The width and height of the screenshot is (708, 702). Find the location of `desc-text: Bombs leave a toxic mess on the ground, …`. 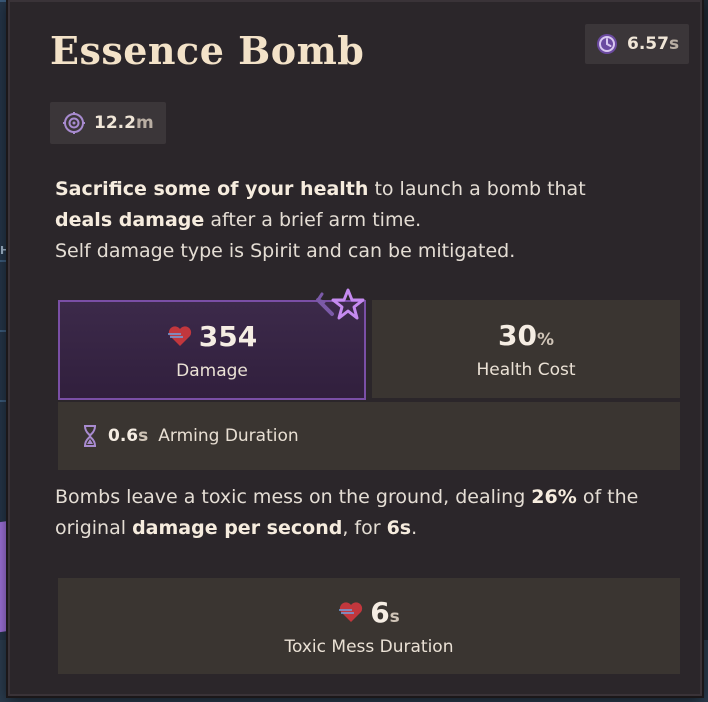

desc-text: Bombs leave a toxic mess on the ground, … is located at coordinates (293, 497).